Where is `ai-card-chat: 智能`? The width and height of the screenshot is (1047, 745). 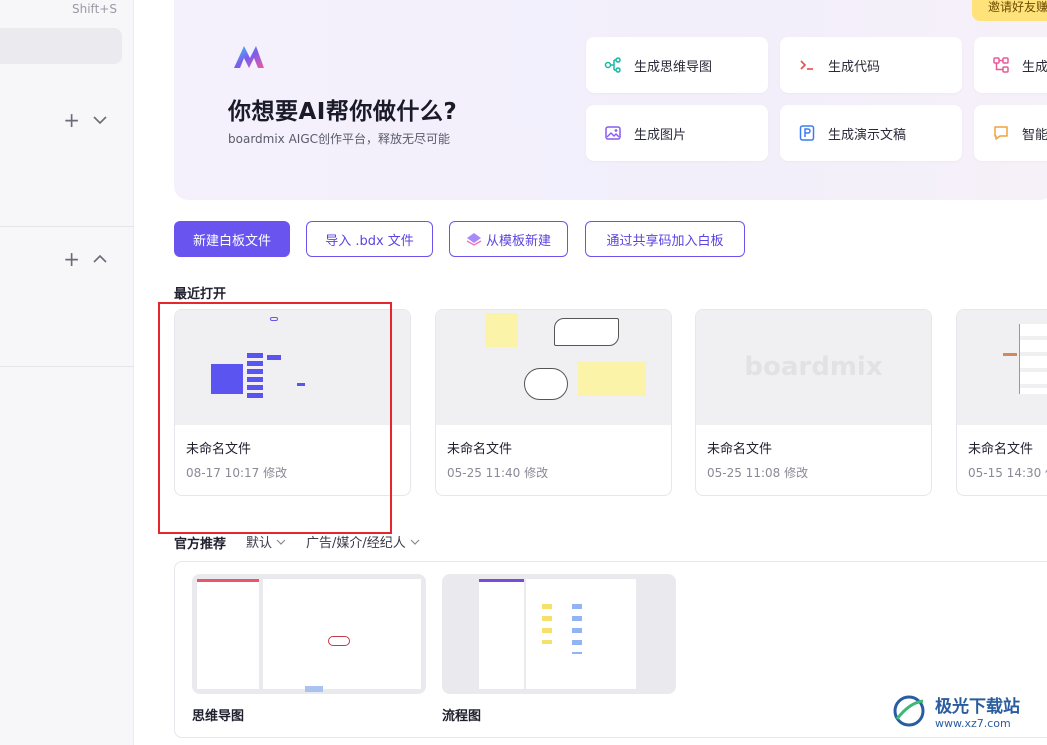 ai-card-chat: 智能 is located at coordinates (1010, 133).